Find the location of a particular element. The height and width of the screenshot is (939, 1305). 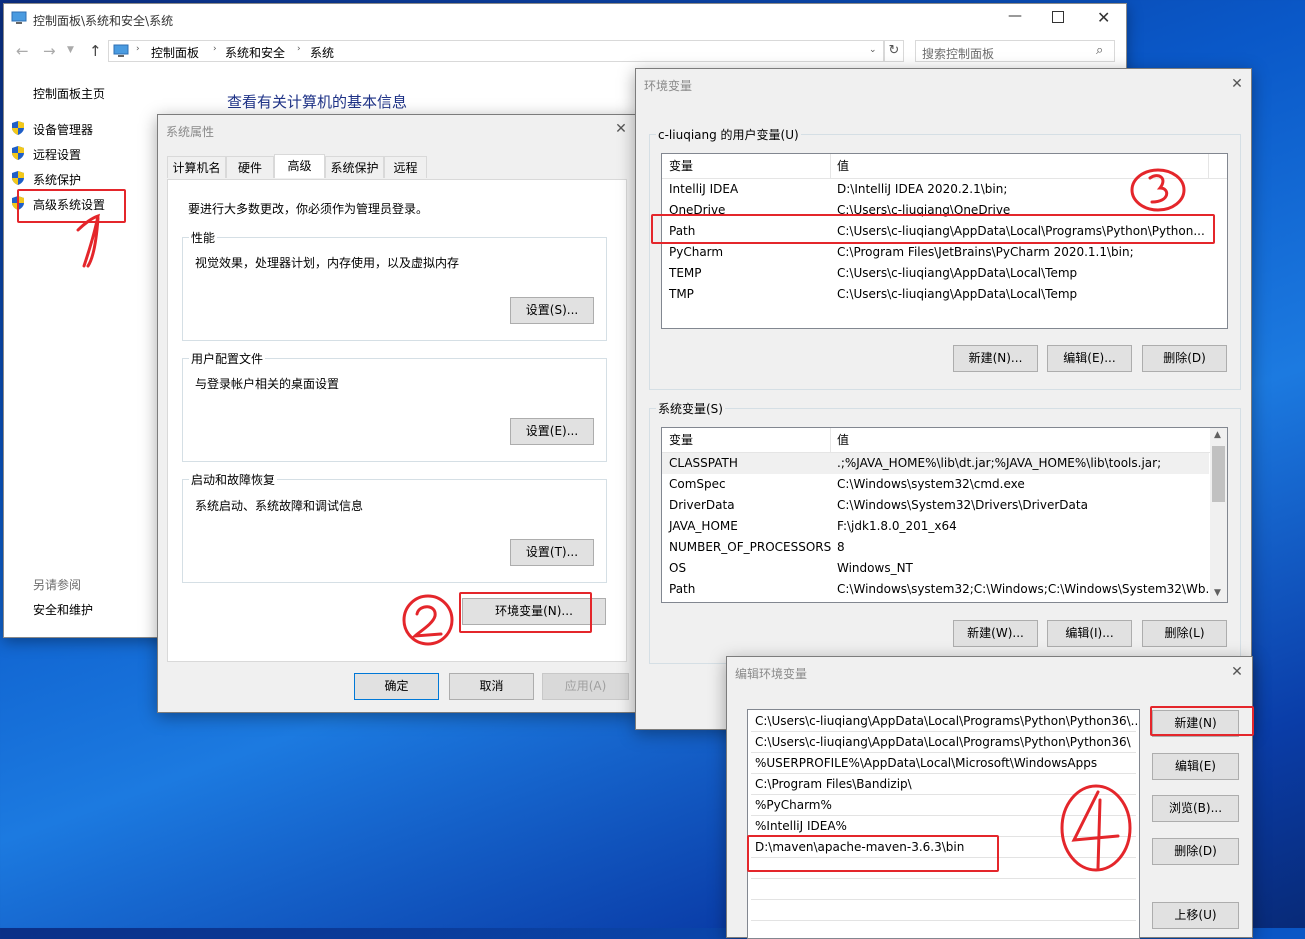

chevron-up-icon: ▲ is located at coordinates (1217, 435).